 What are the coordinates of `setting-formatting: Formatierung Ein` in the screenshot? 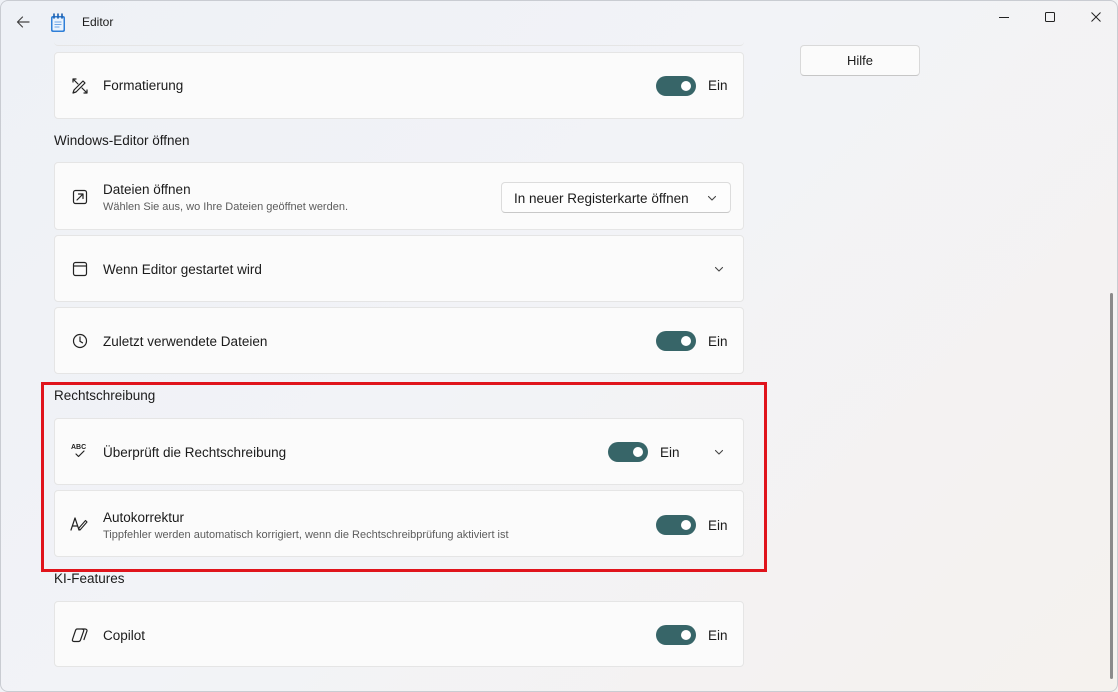 It's located at (399, 85).